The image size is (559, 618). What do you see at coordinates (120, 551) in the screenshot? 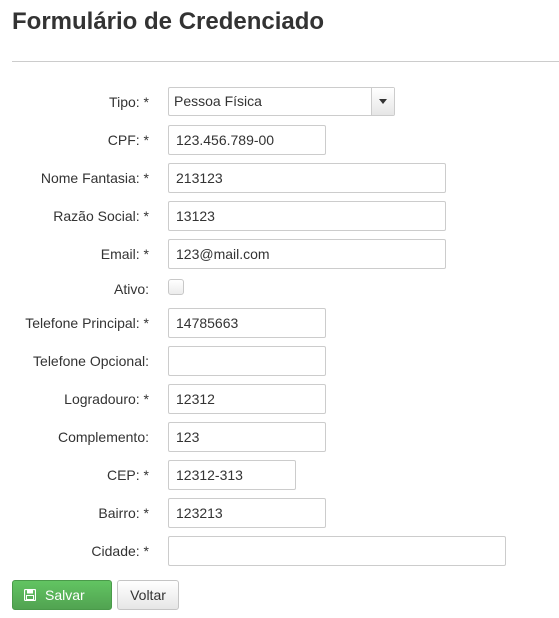
I see `cidade-label: Cidade: *` at bounding box center [120, 551].